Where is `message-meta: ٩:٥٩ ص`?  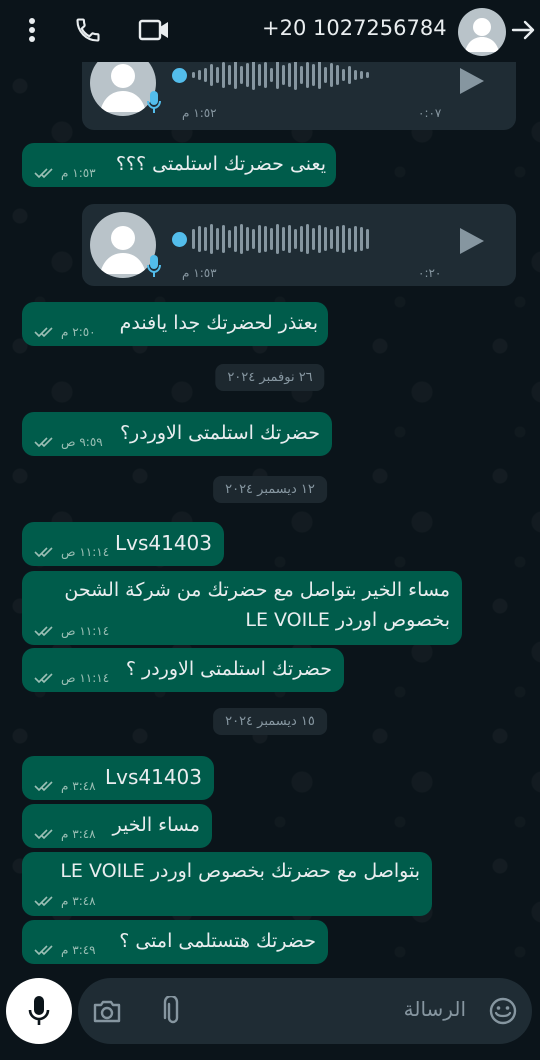
message-meta: ٩:٥٩ ص is located at coordinates (68, 442).